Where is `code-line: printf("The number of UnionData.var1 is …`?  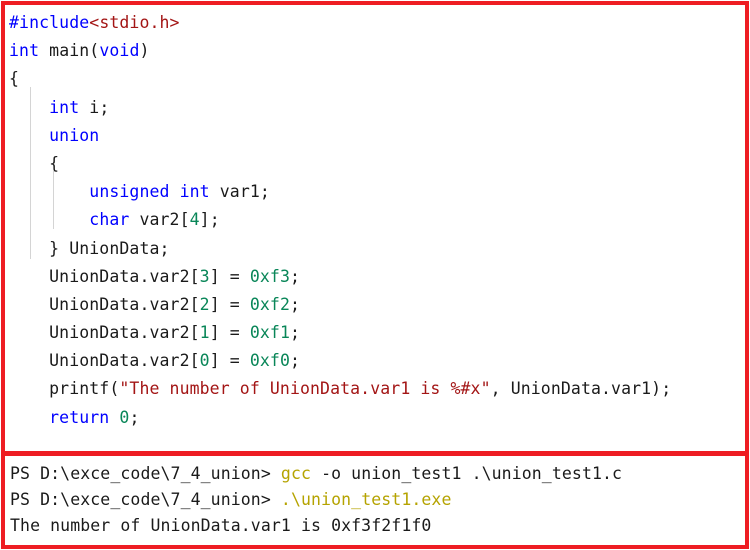 code-line: printf("The number of UnionData.var1 is … is located at coordinates (377, 389).